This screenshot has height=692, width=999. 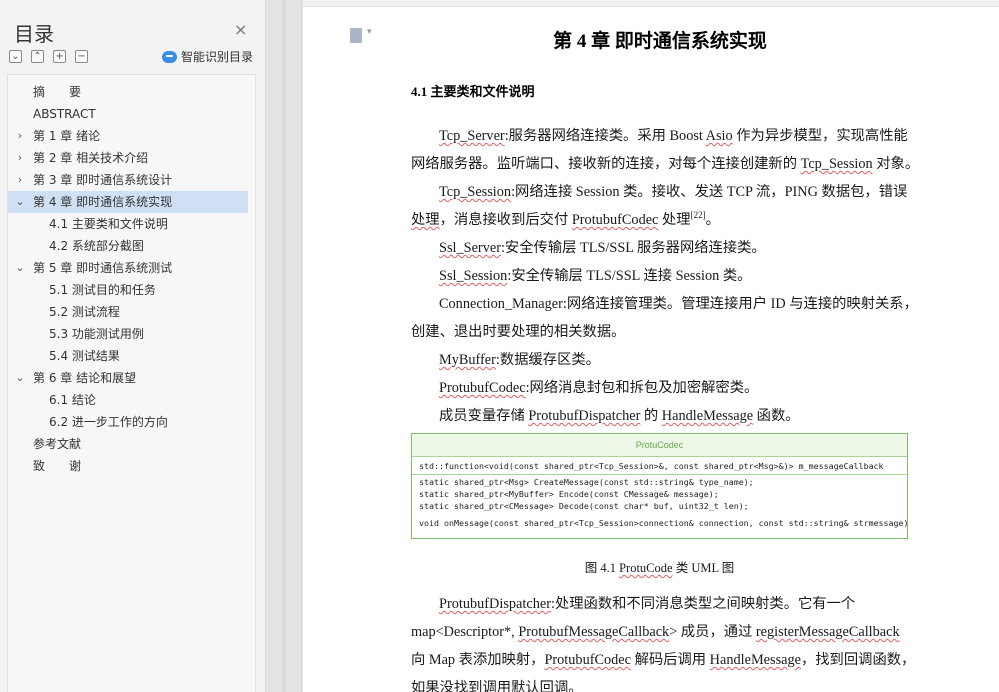 What do you see at coordinates (519, 360) in the screenshot?
I see `paragraph-mybuffer: MyBuffer:数据缓存区类。` at bounding box center [519, 360].